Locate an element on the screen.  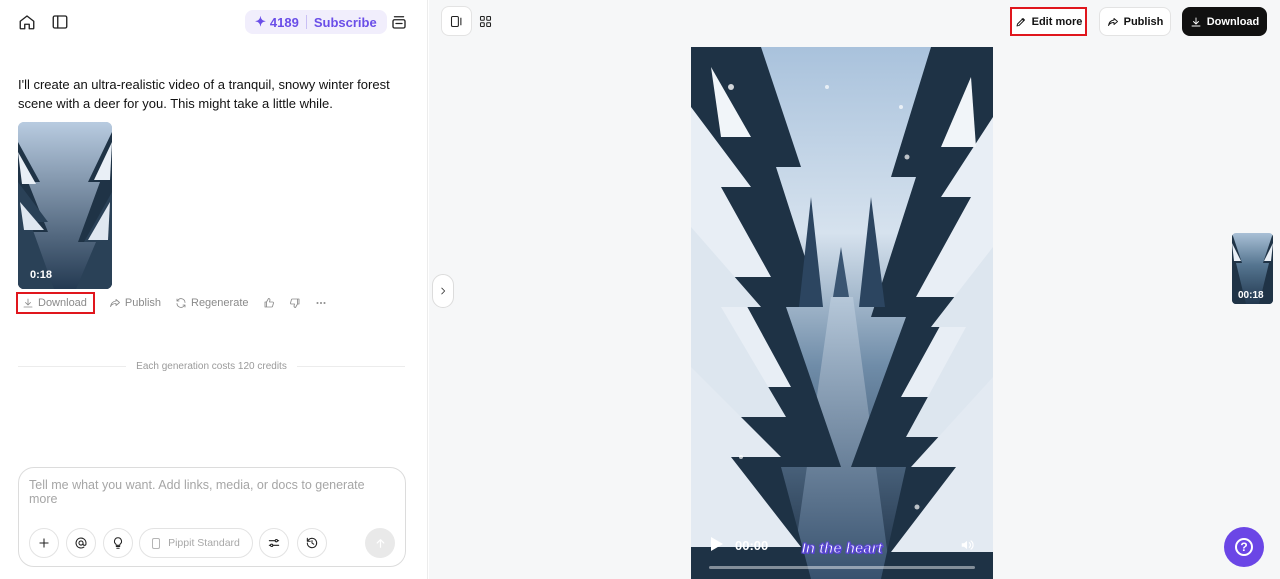
credits-pill: ✦ 4189 Subscribe is located at coordinates (316, 22).